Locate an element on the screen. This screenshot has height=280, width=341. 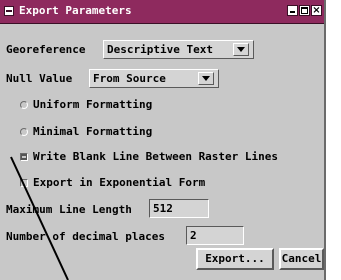
exponential-form-label: Export in Exponential Form is located at coordinates (119, 182).